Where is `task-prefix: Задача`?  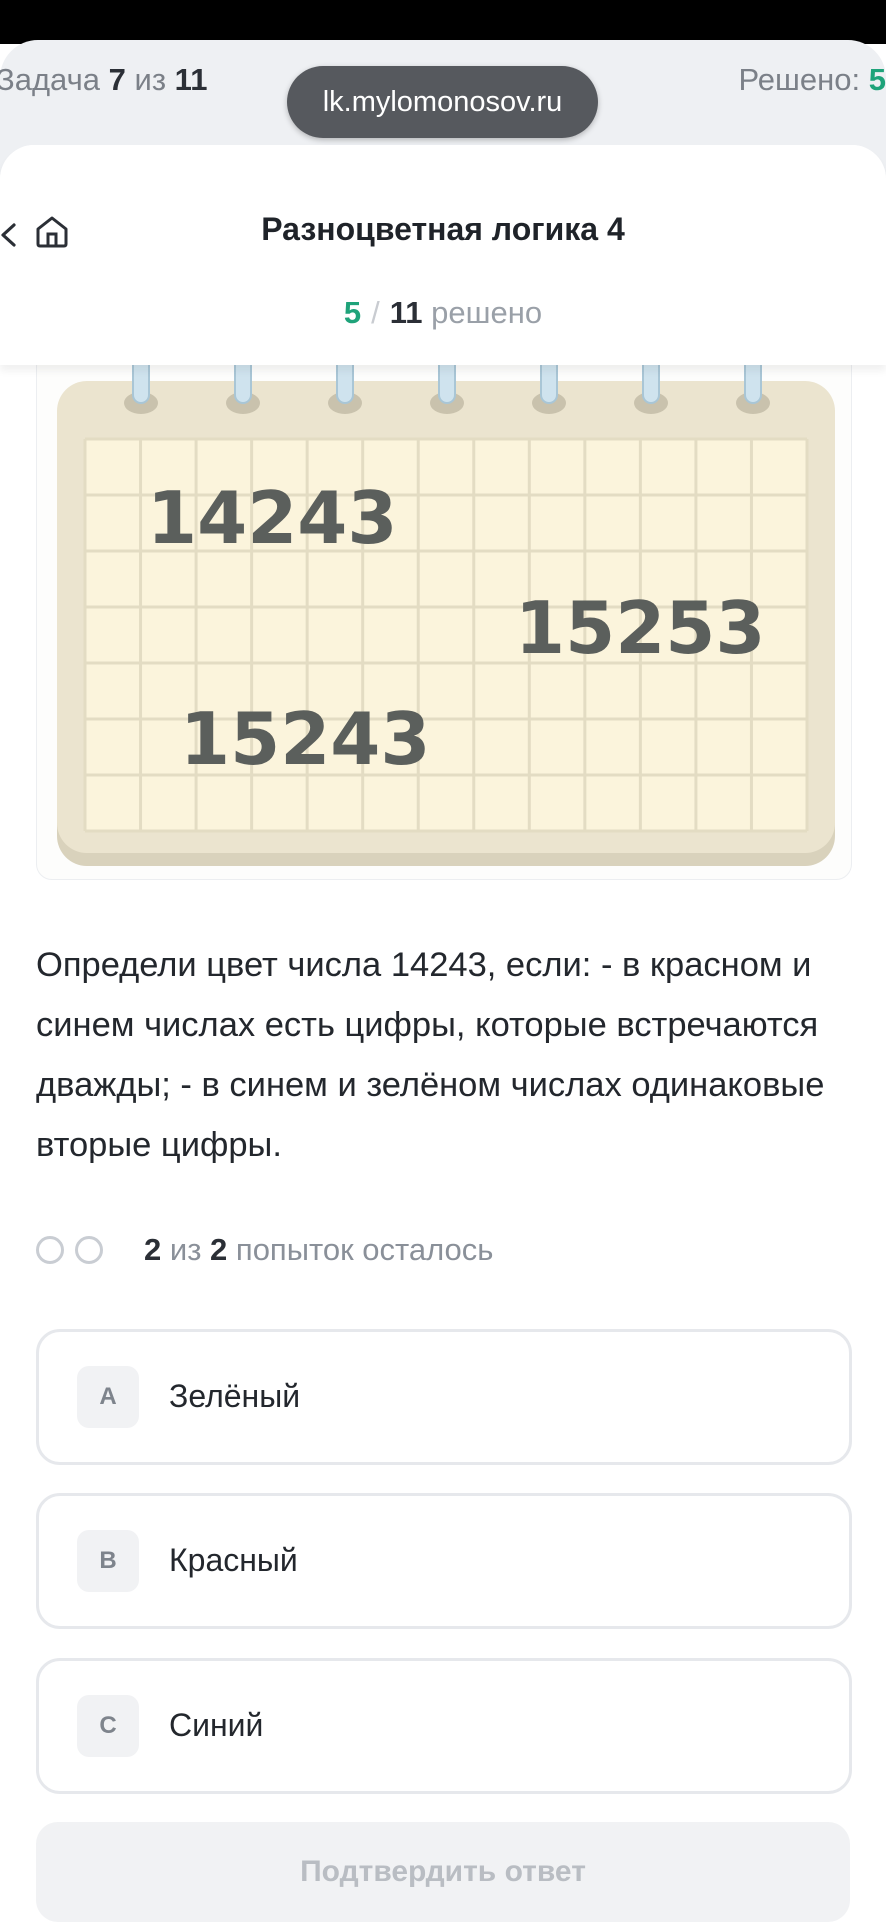 task-prefix: Задача is located at coordinates (50, 79).